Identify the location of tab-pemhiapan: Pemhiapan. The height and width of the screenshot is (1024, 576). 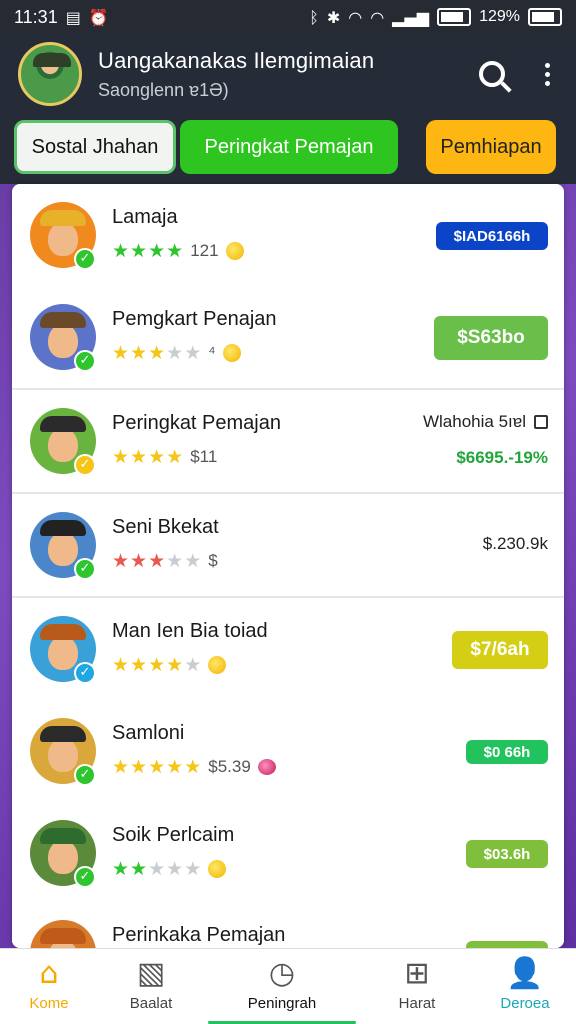
(491, 147).